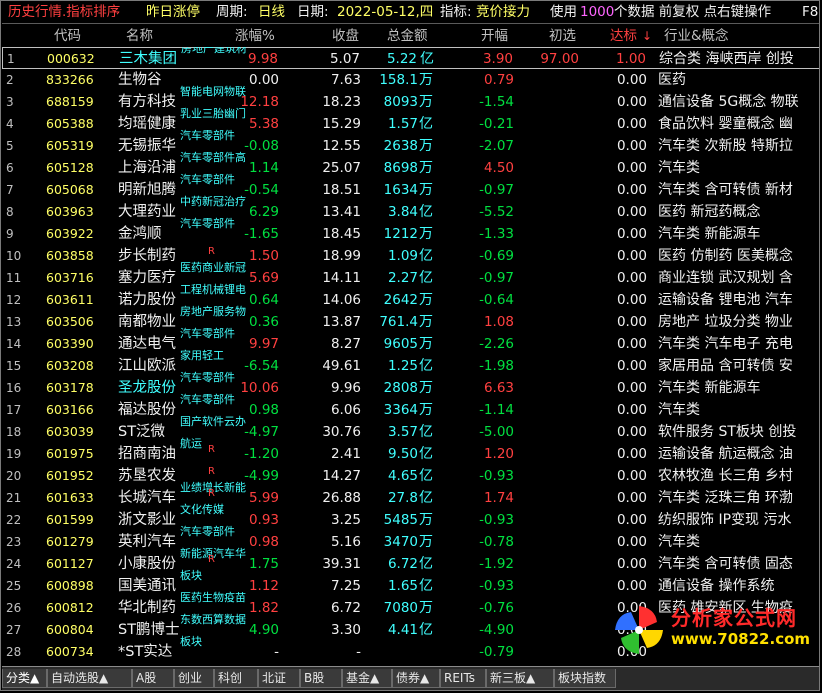 This screenshot has width=822, height=693. Describe the element at coordinates (67, 36) in the screenshot. I see `col-code: 代码` at that location.